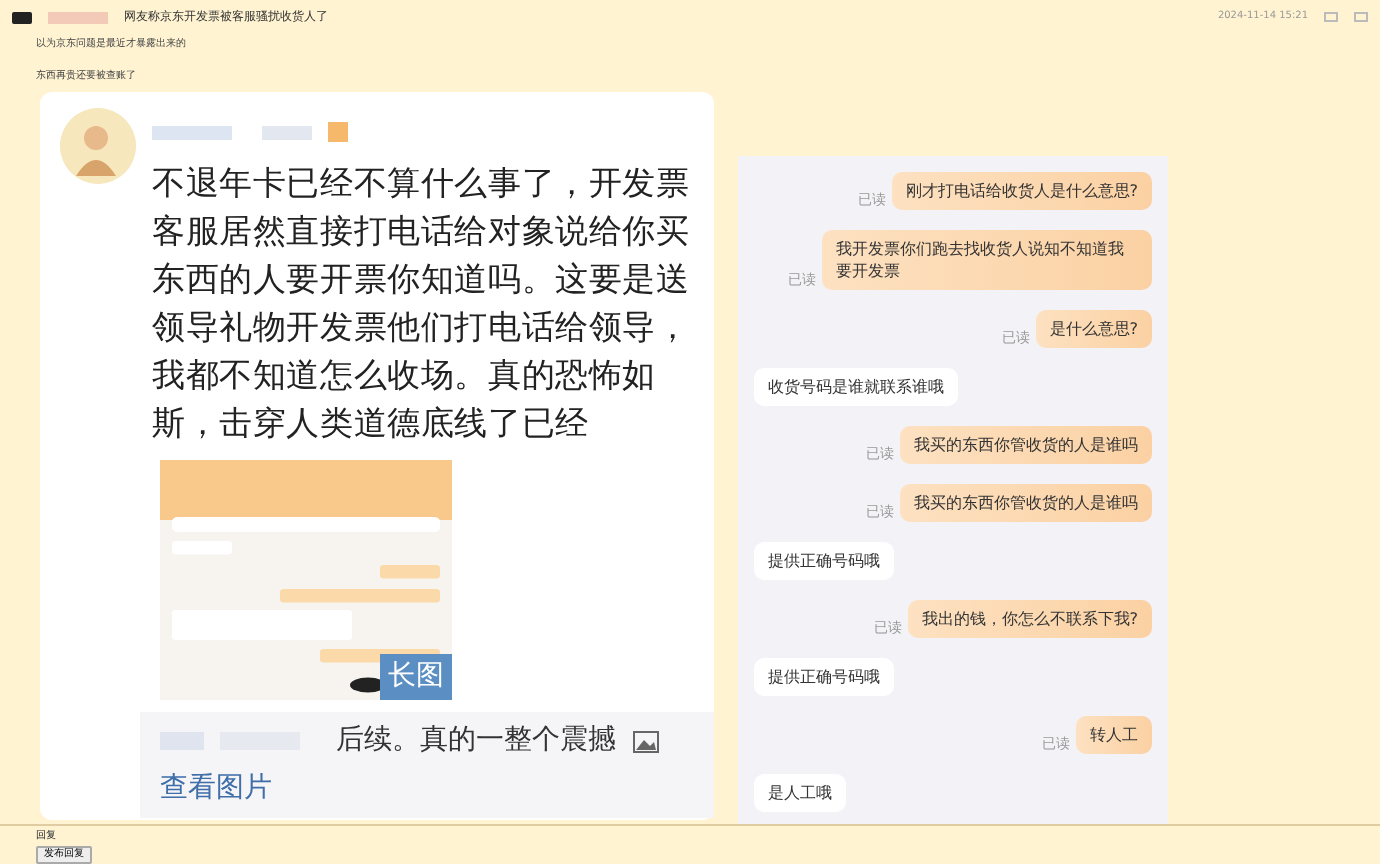  I want to click on sent-message: 是什么意思?, so click(1093, 329).